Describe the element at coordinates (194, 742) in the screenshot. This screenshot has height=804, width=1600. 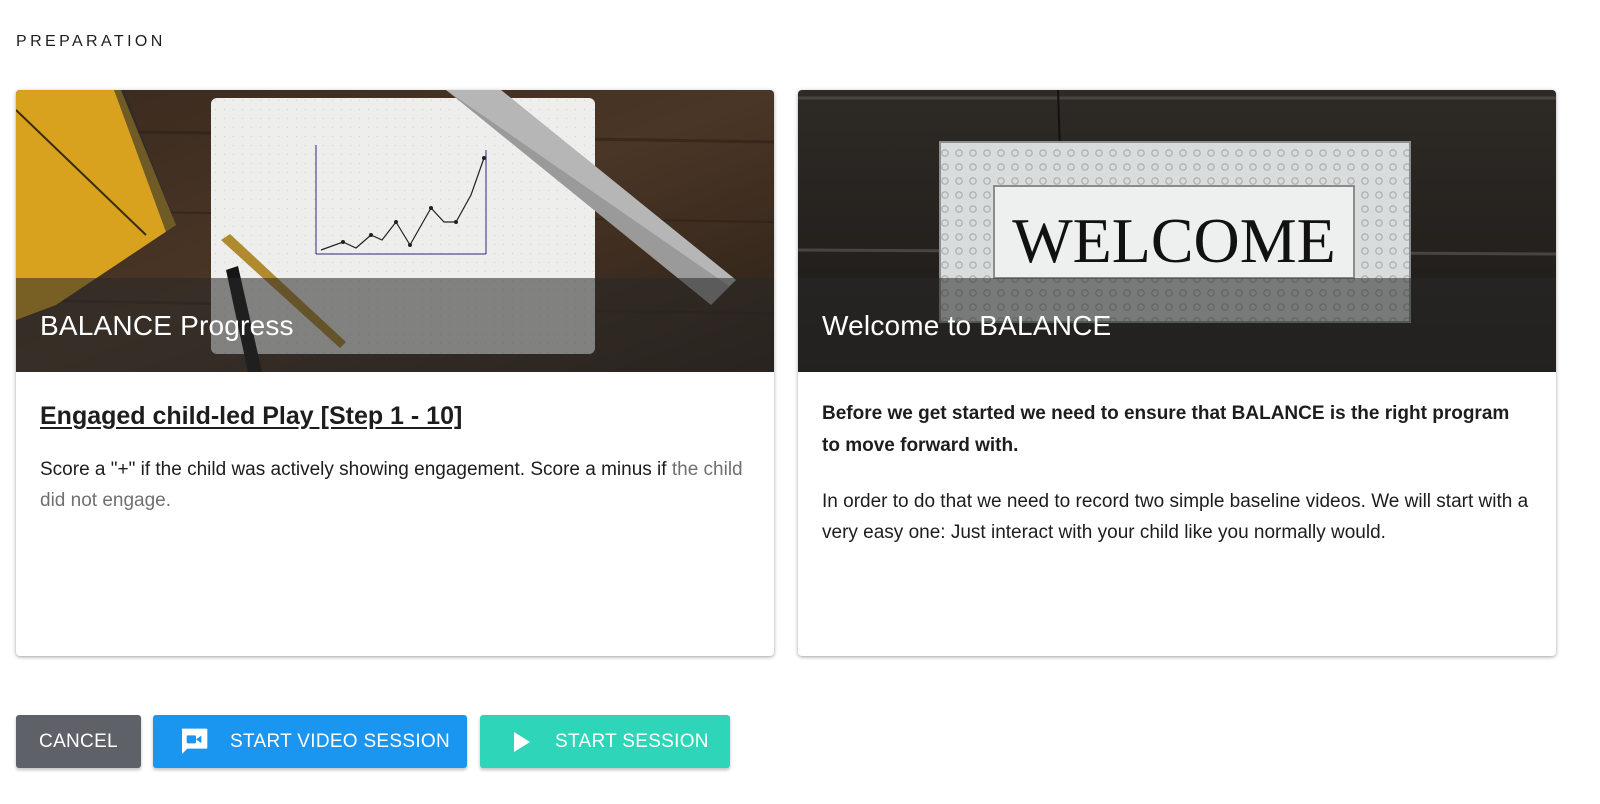
I see `video-chat-icon` at that location.